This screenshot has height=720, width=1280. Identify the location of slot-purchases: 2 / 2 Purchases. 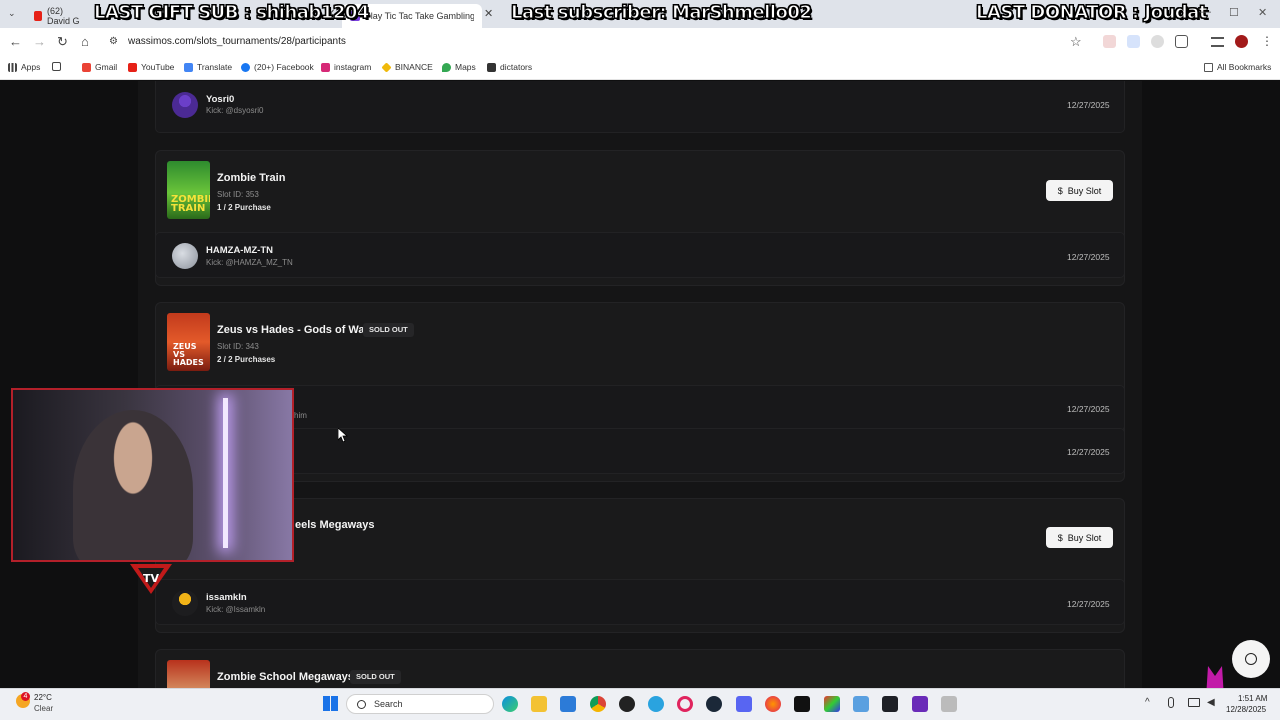
(246, 359).